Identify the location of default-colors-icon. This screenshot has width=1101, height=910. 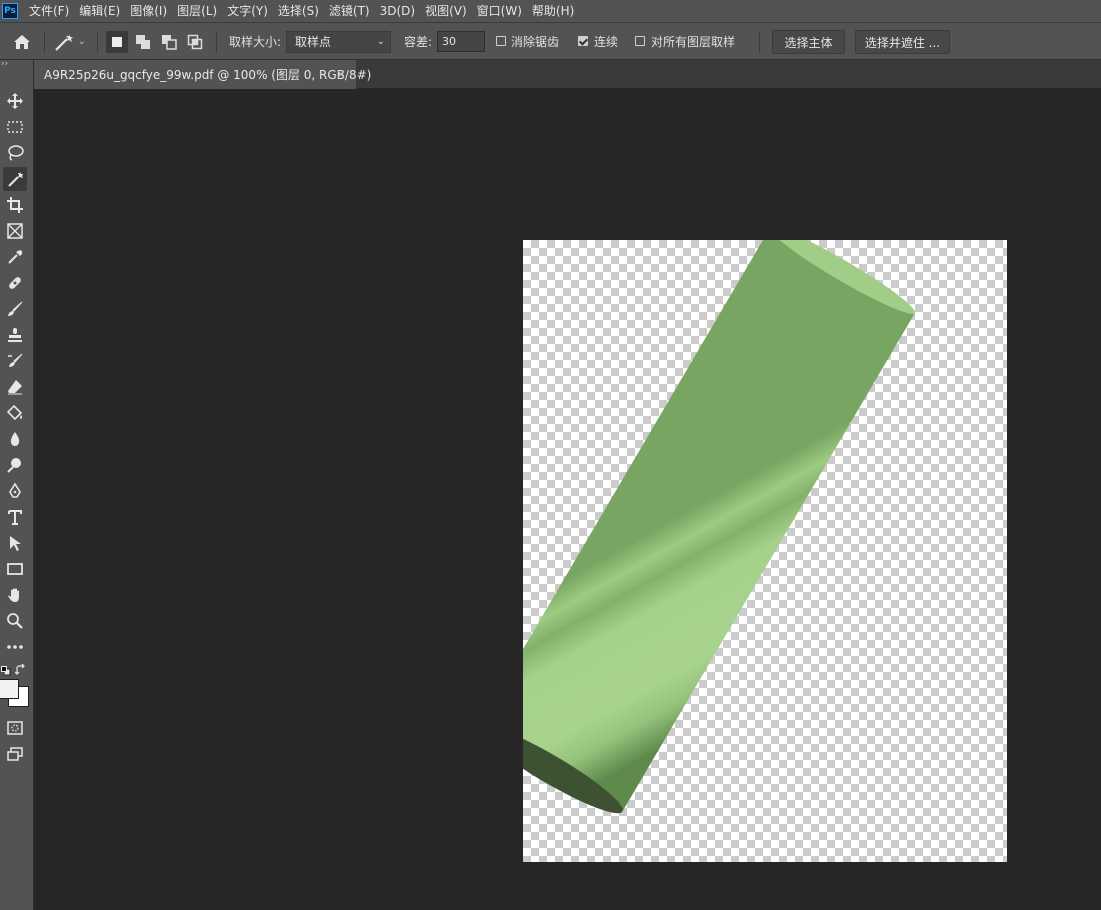
(6, 671).